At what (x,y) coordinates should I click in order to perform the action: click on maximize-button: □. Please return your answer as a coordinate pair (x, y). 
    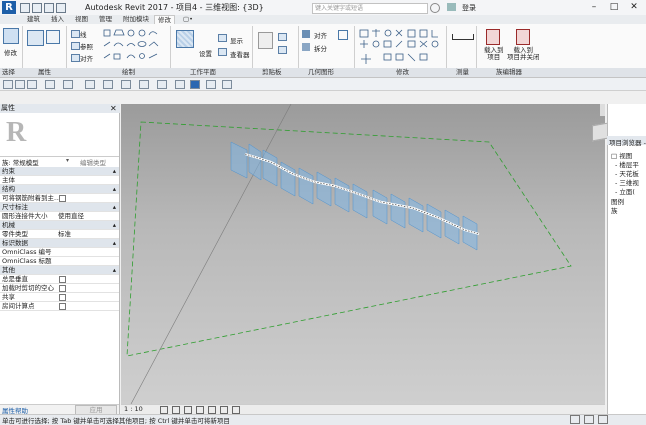
    Looking at the image, I should click on (614, 7).